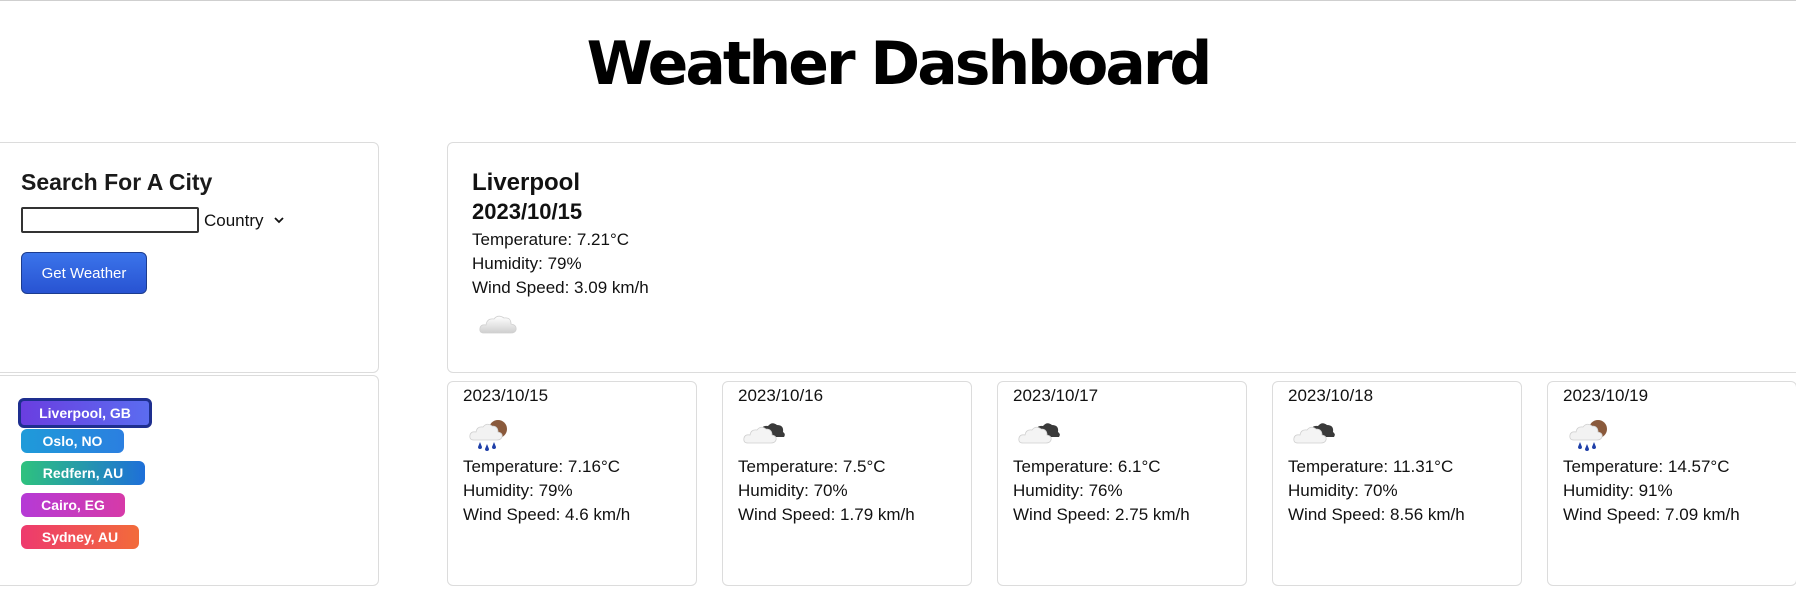 This screenshot has width=1796, height=593. What do you see at coordinates (1056, 395) in the screenshot?
I see `forecast-date: 2023/10/17` at bounding box center [1056, 395].